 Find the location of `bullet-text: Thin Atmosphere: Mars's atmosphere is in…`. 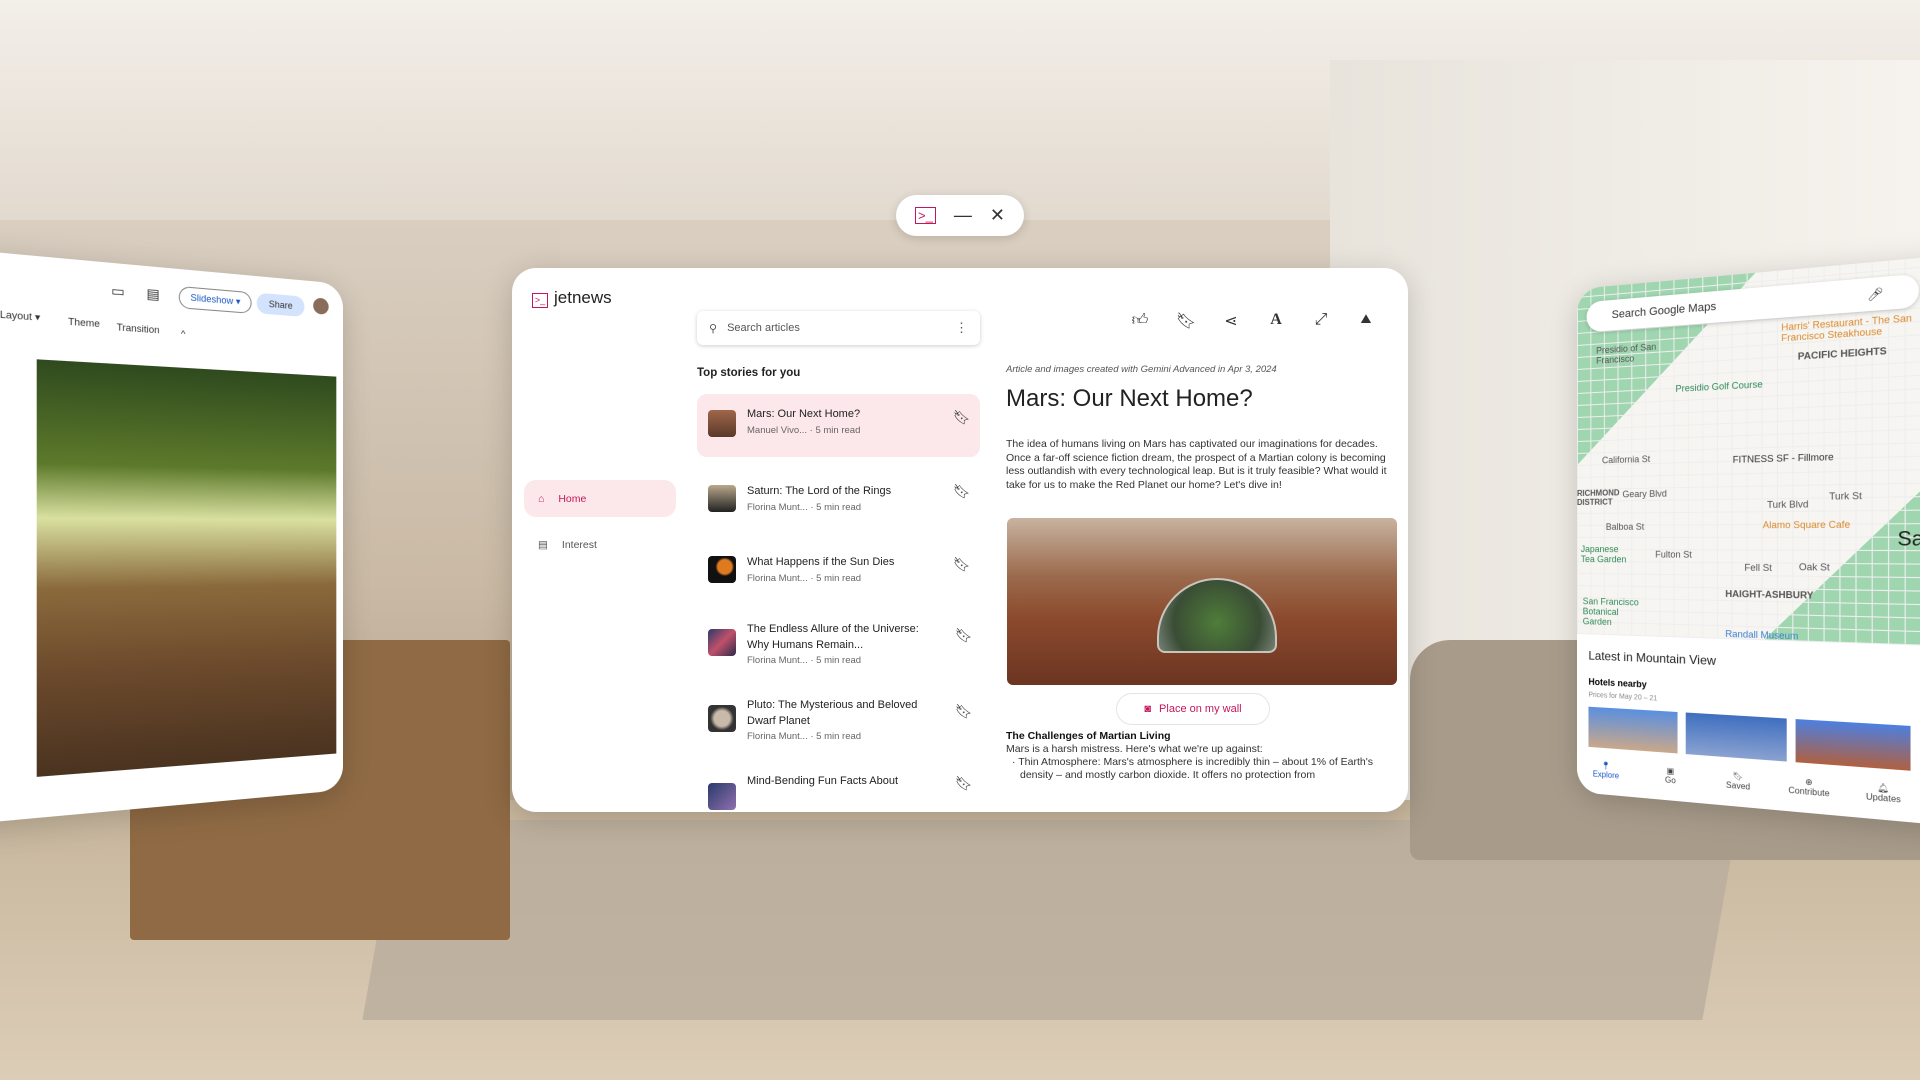

bullet-text: Thin Atmosphere: Mars's atmosphere is in… is located at coordinates (1195, 768).